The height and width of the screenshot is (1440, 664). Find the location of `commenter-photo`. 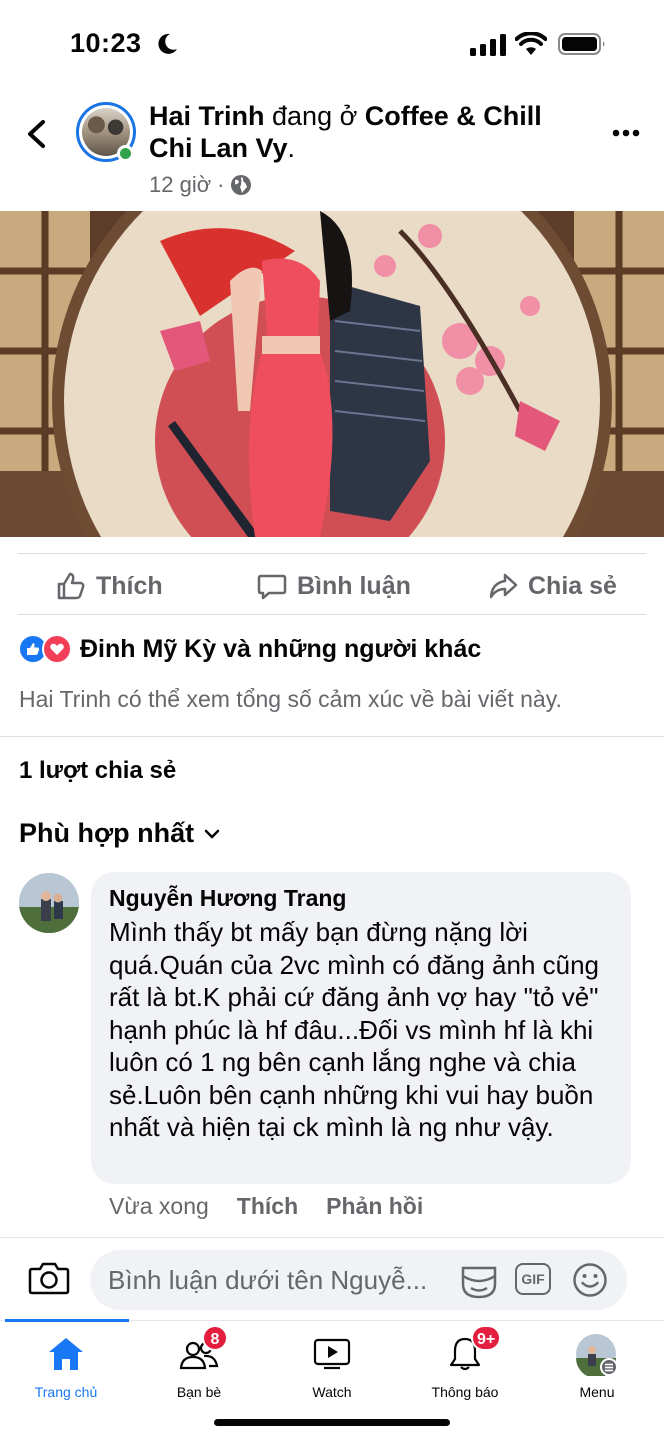

commenter-photo is located at coordinates (49, 903).